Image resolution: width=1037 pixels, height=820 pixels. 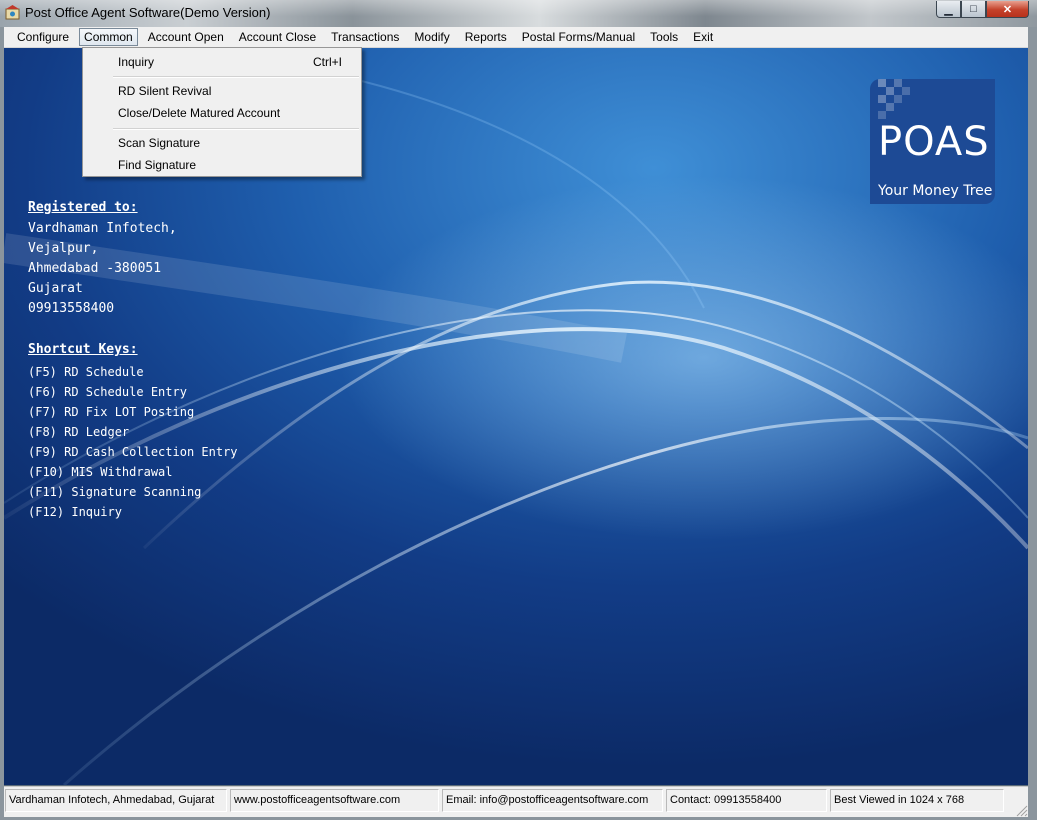 What do you see at coordinates (116, 800) in the screenshot?
I see `status-company: Vardhaman Infotech, Ahmedabad, Gujarat` at bounding box center [116, 800].